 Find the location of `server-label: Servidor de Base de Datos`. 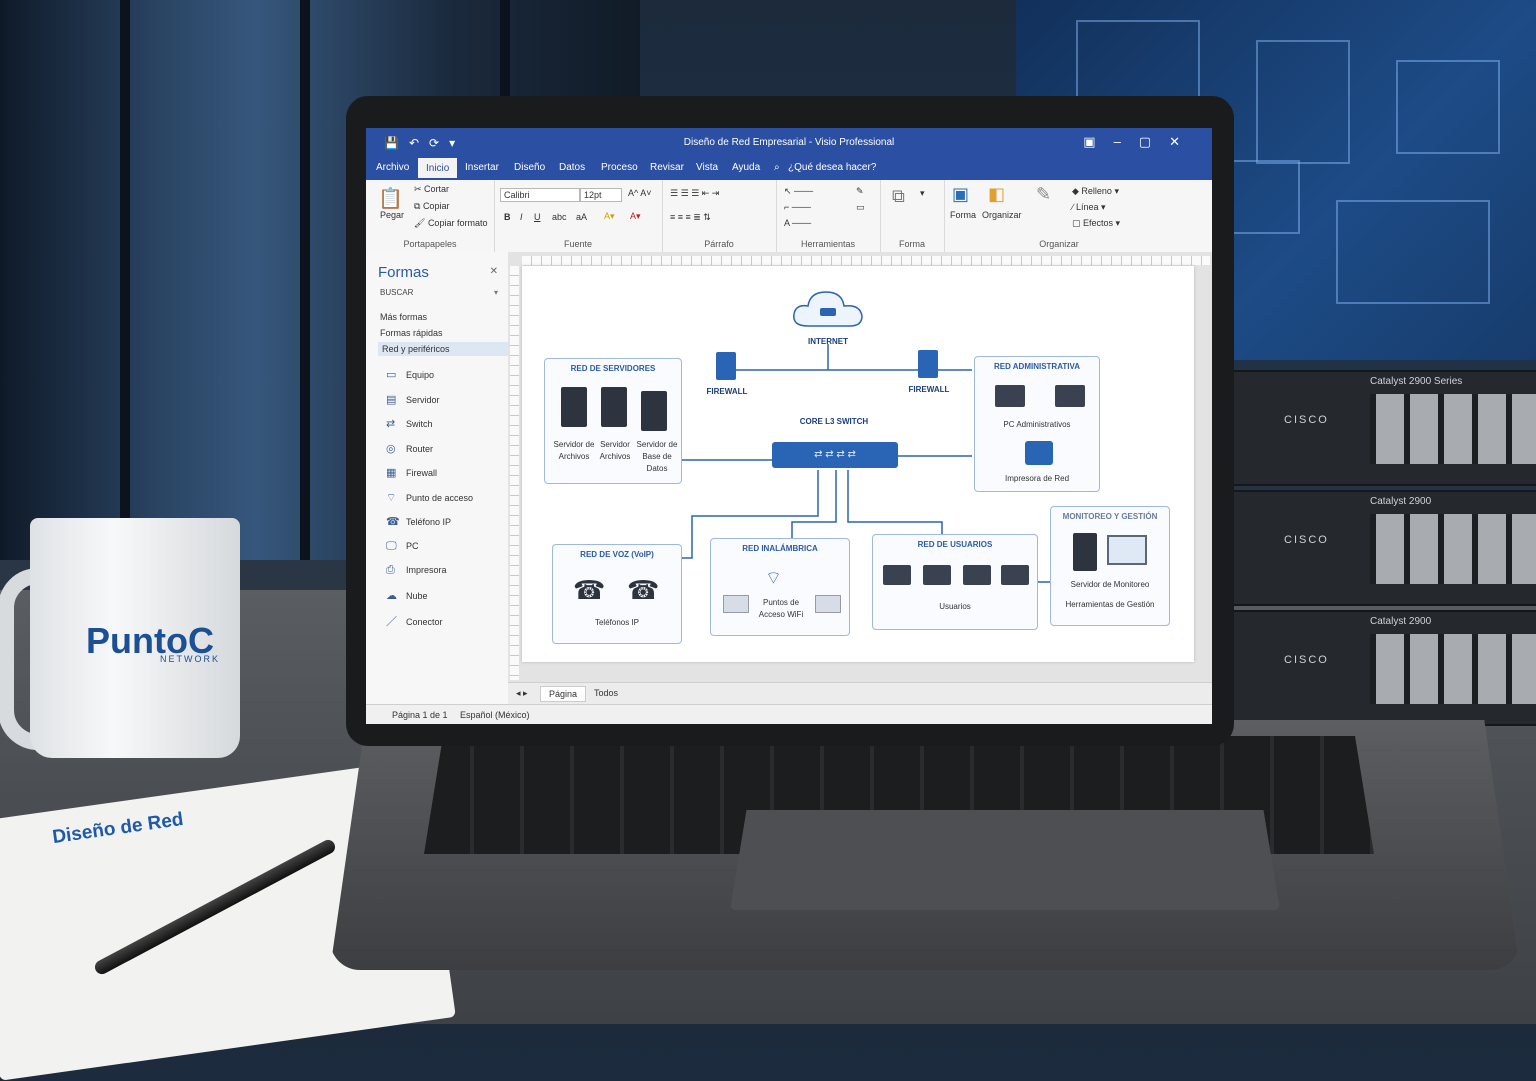

server-label: Servidor de Base de Datos is located at coordinates (657, 456).